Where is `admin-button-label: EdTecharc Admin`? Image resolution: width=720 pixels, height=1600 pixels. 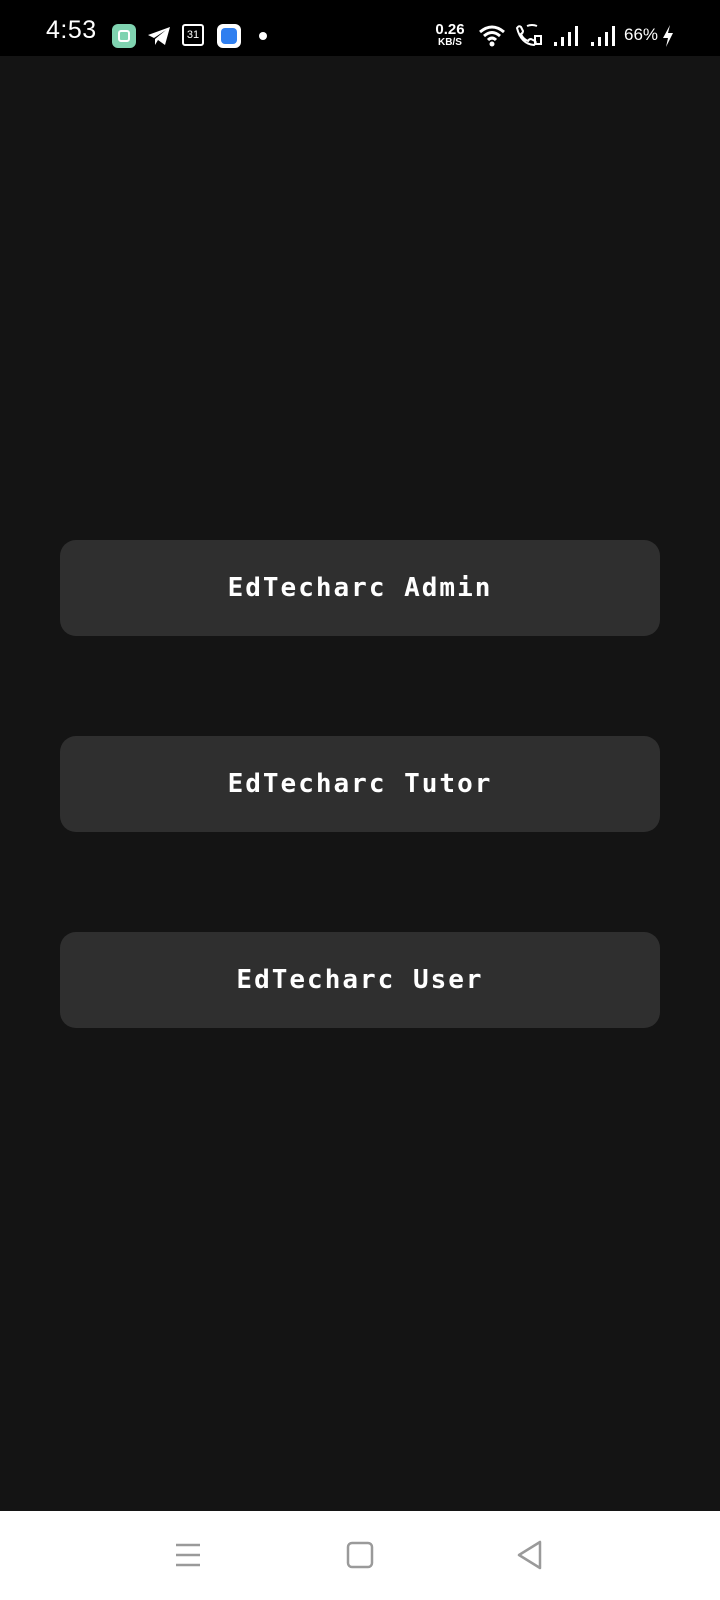 admin-button-label: EdTecharc Admin is located at coordinates (360, 588).